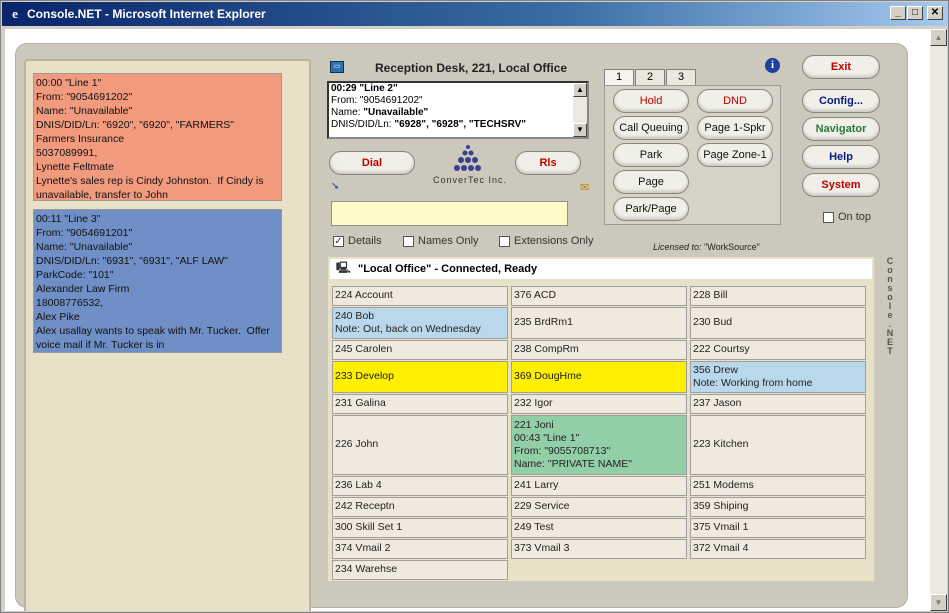 Image resolution: width=949 pixels, height=613 pixels. I want to click on extension-cell: 240 Bob Note: Out, back on Wednesday, so click(420, 323).